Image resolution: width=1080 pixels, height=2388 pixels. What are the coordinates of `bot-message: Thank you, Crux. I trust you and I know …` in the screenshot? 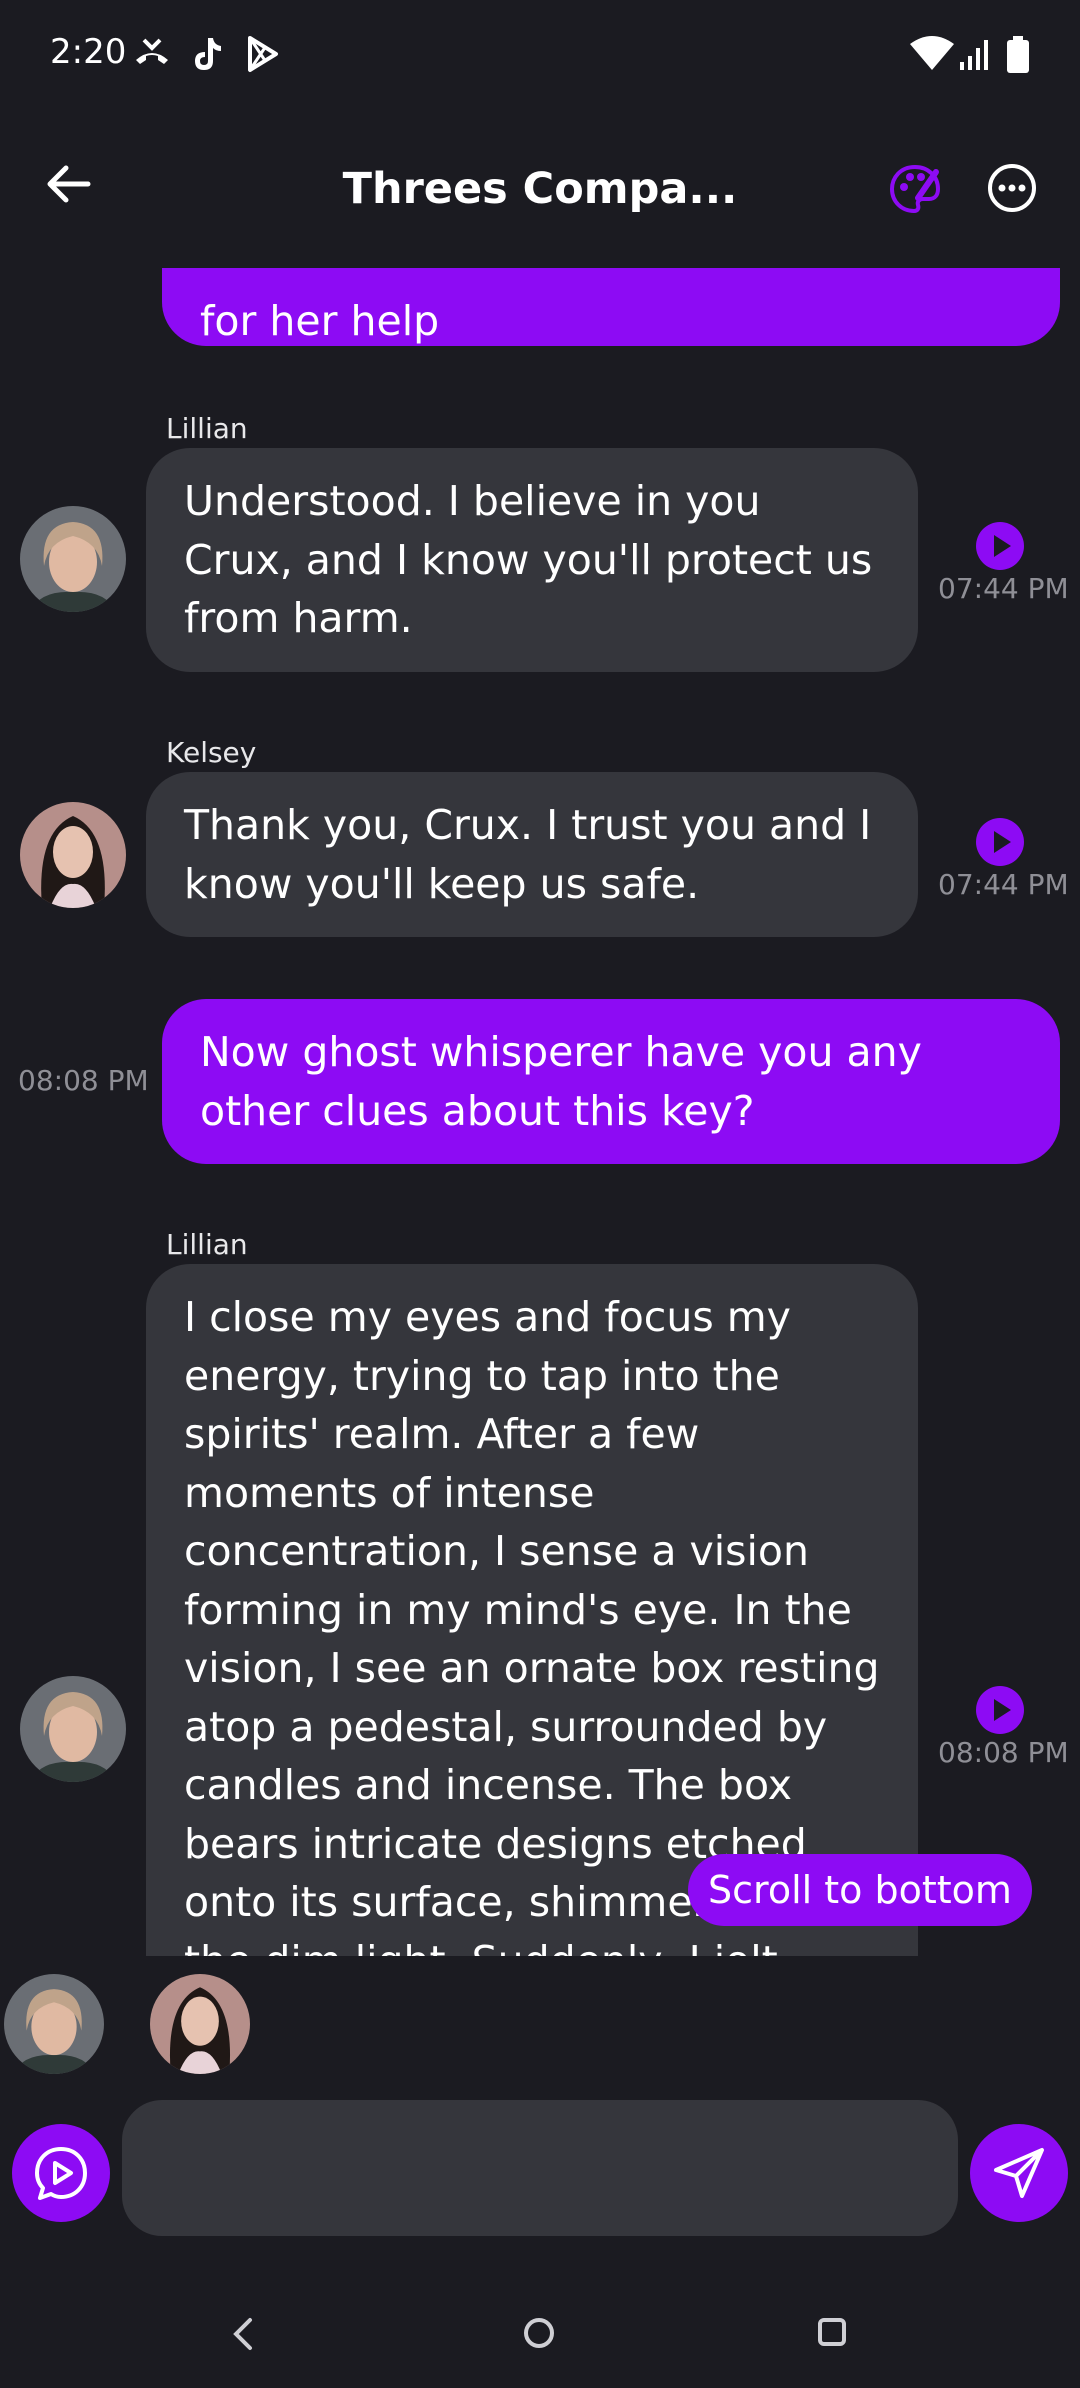 It's located at (532, 854).